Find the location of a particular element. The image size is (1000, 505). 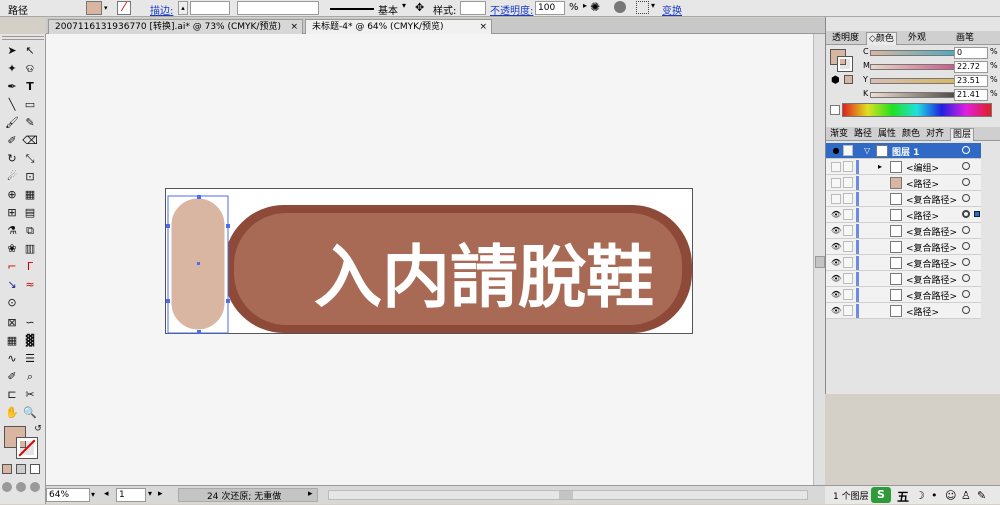

tab-layers: 图层 is located at coordinates (962, 134).